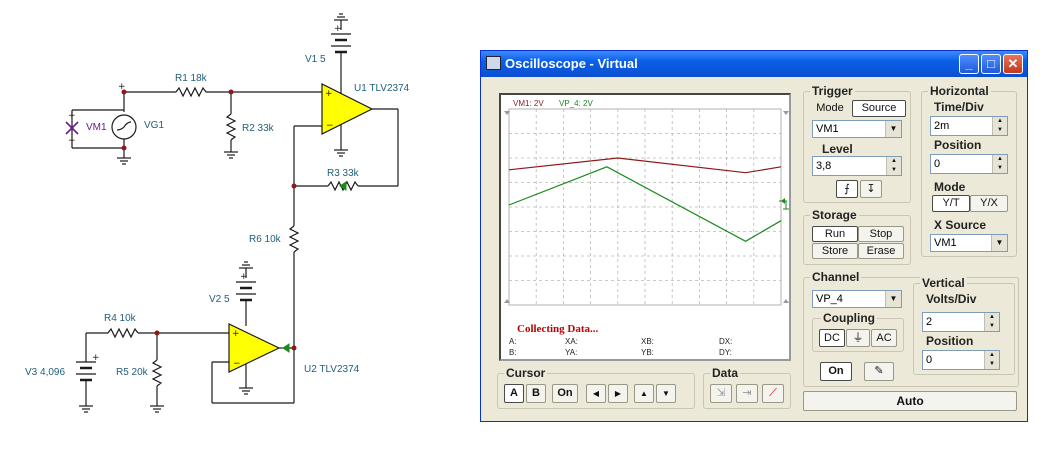 This screenshot has width=1055, height=452. Describe the element at coordinates (969, 164) in the screenshot. I see `h-position-spinner: 0 ▲ ▼` at that location.